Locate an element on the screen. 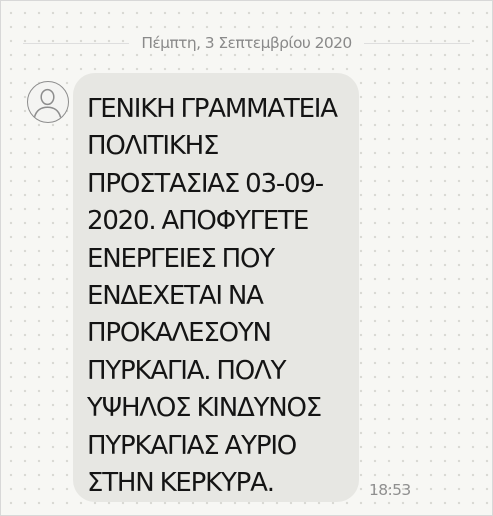  date-separator: Πέμπτη, 3 Σεπτεμβρίου 2020 is located at coordinates (246, 43).